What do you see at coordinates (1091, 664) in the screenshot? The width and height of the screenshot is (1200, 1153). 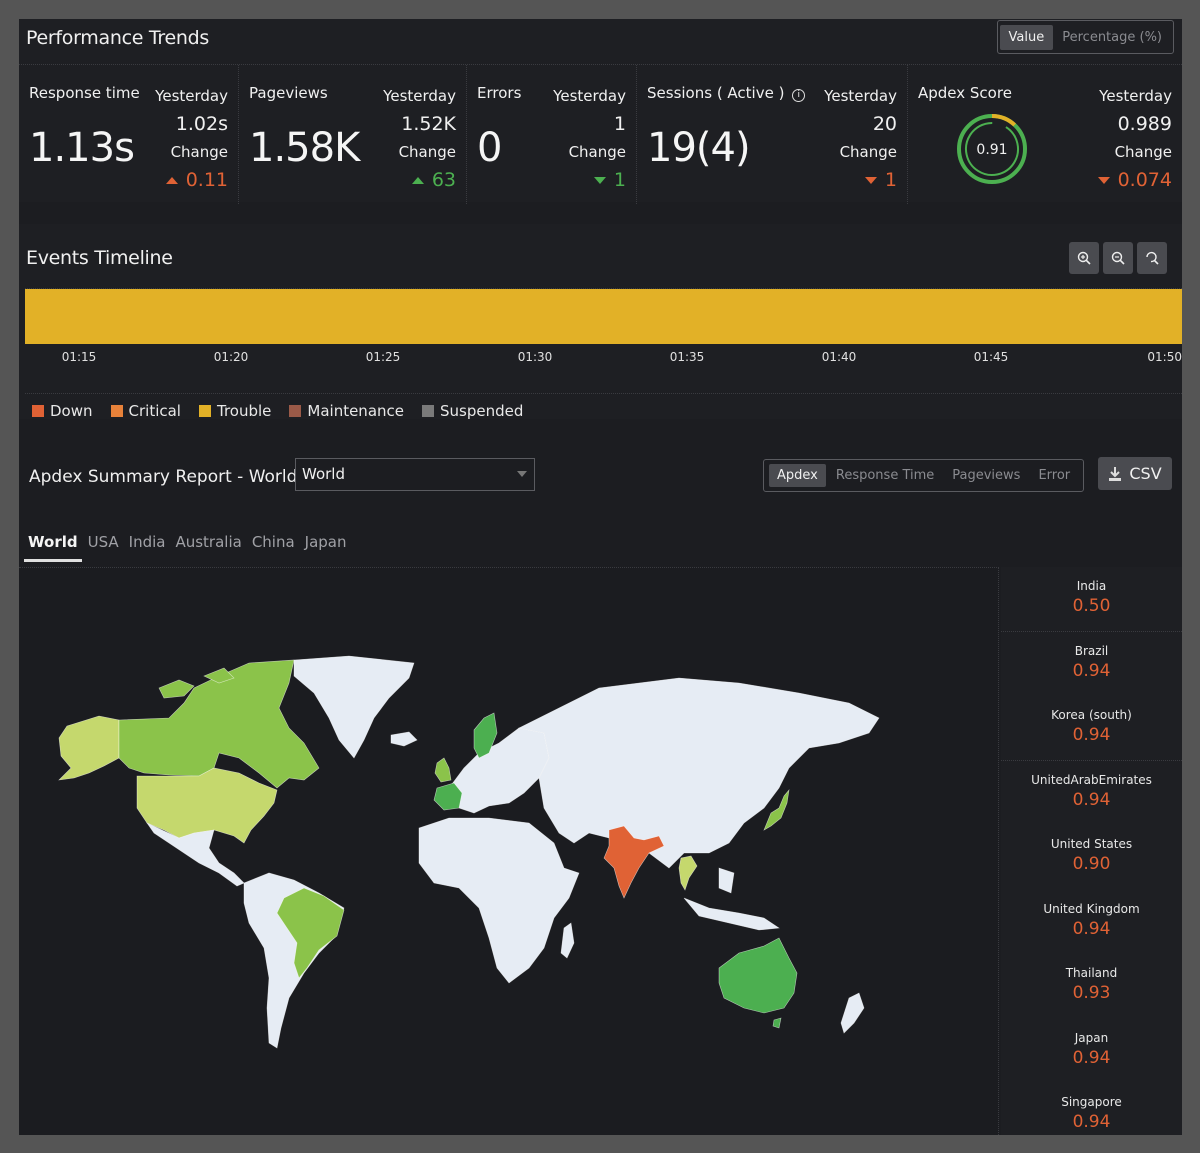 I see `country-list-item: Brazil 0.94` at bounding box center [1091, 664].